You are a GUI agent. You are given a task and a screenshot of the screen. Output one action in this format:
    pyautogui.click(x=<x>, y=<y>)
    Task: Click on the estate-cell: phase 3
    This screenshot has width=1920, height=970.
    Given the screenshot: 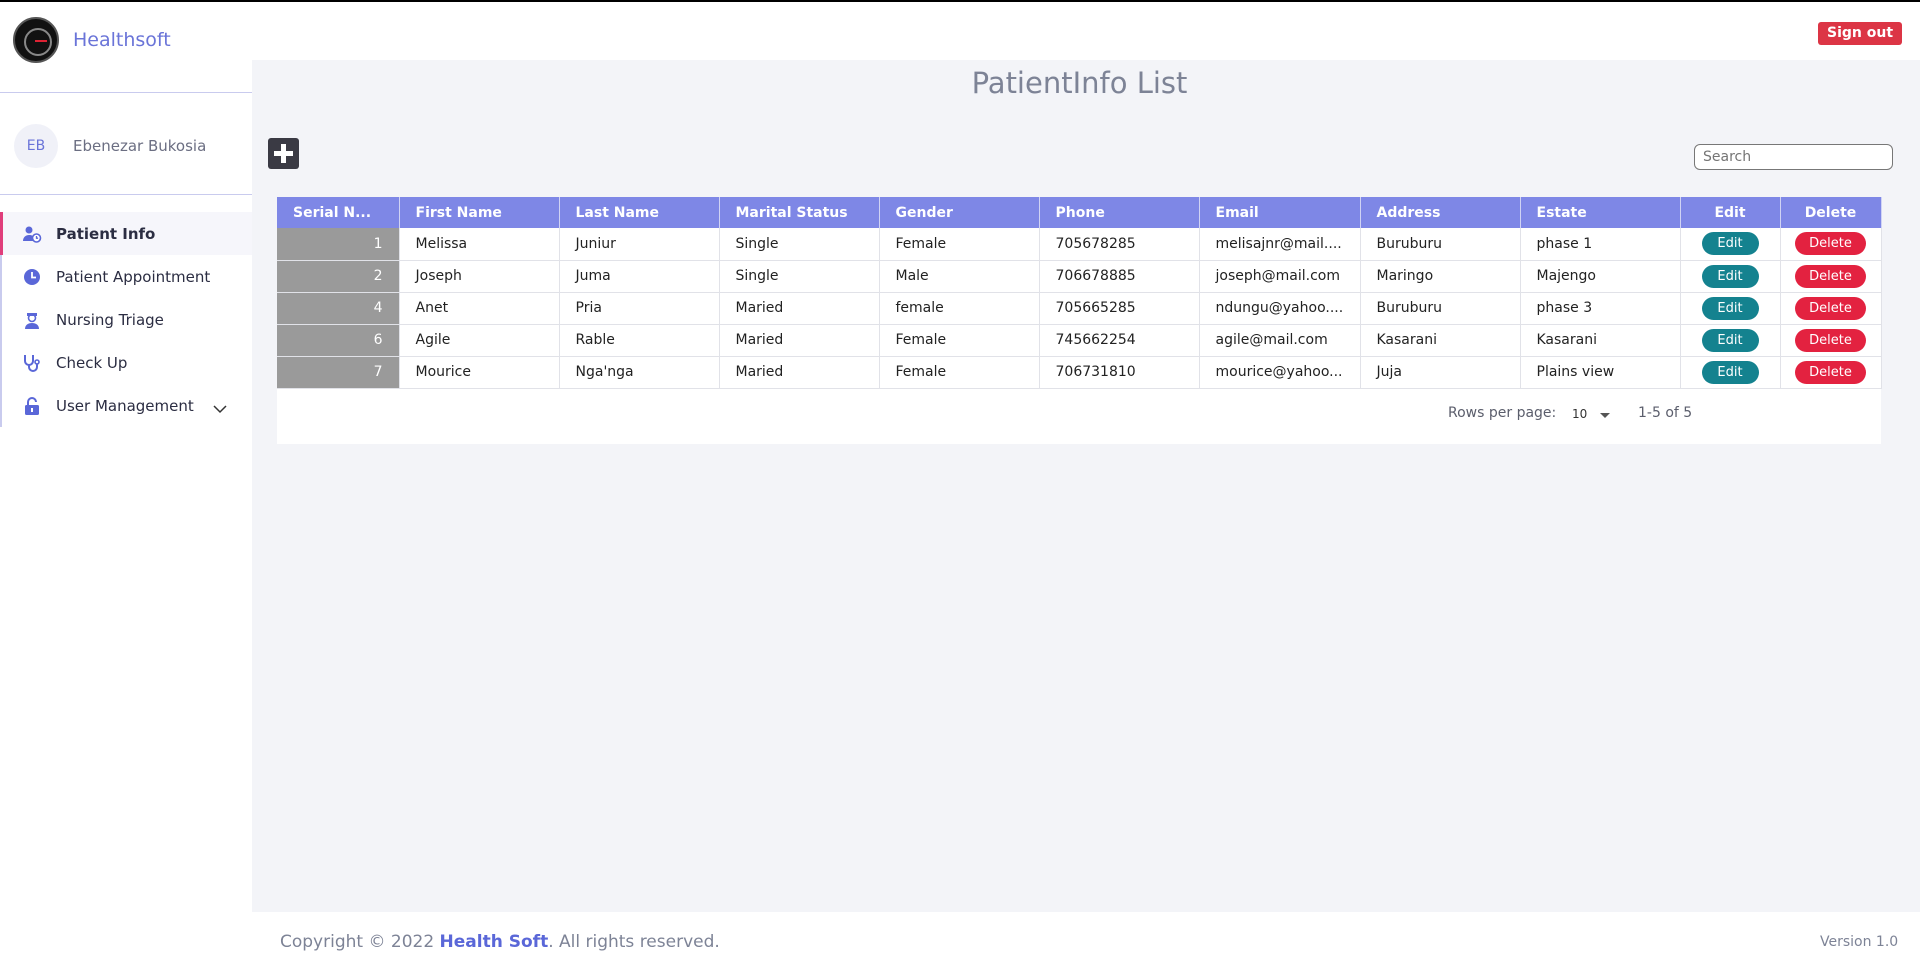 What is the action you would take?
    pyautogui.click(x=1600, y=308)
    